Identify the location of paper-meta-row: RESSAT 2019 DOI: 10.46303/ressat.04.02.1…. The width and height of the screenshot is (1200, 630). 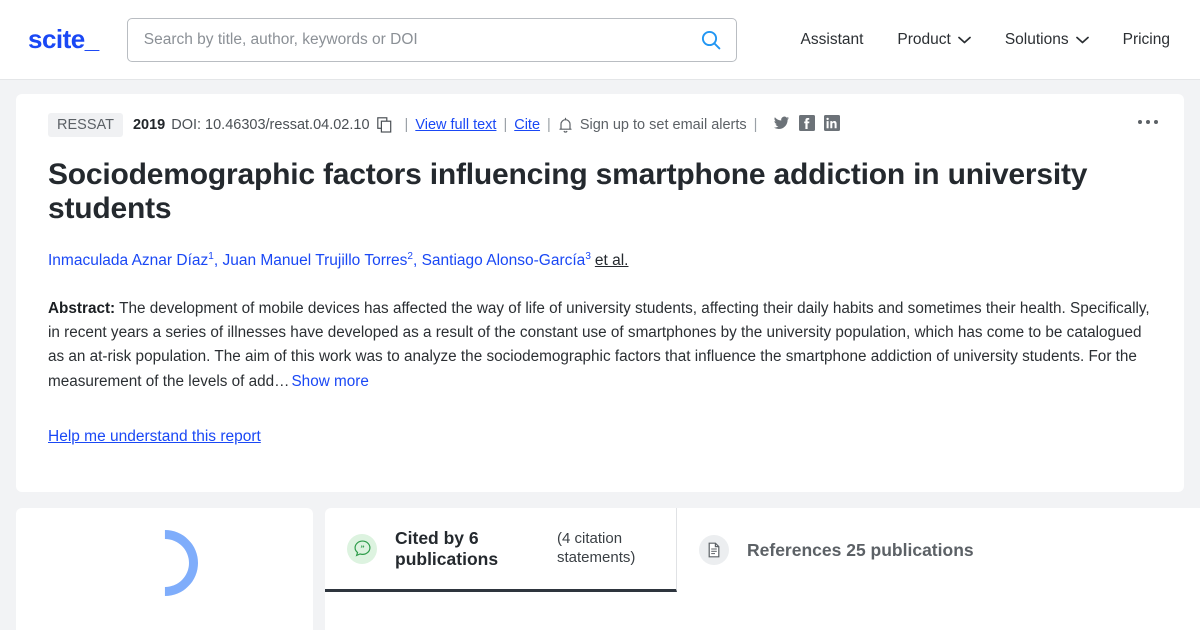
(601, 125).